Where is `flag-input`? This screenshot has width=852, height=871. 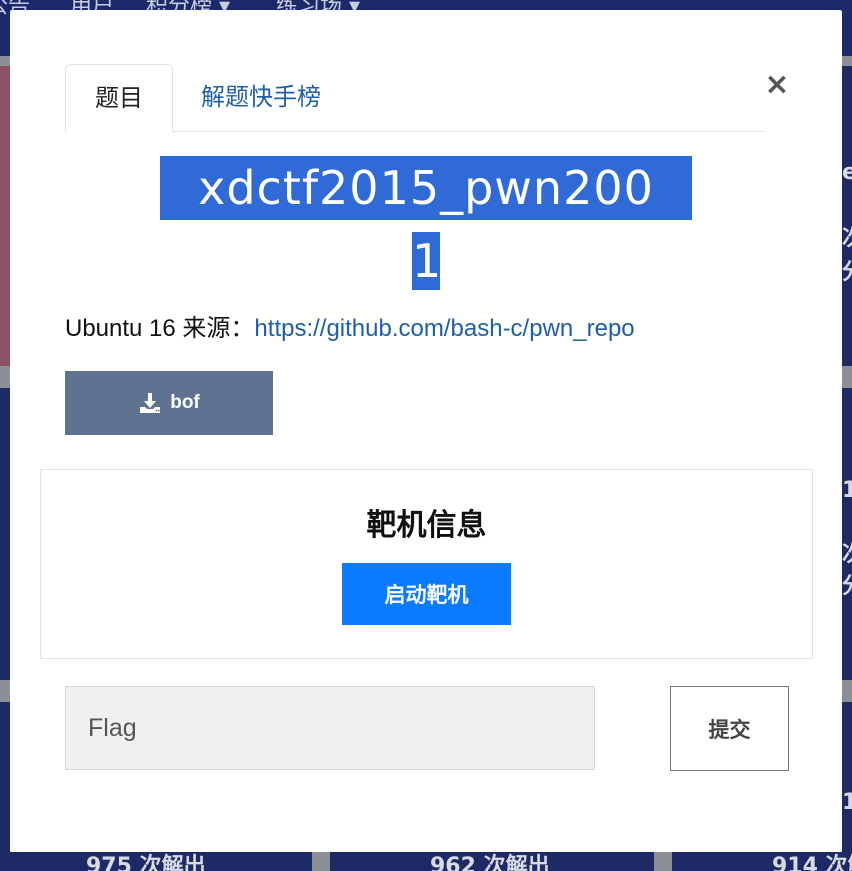
flag-input is located at coordinates (330, 728).